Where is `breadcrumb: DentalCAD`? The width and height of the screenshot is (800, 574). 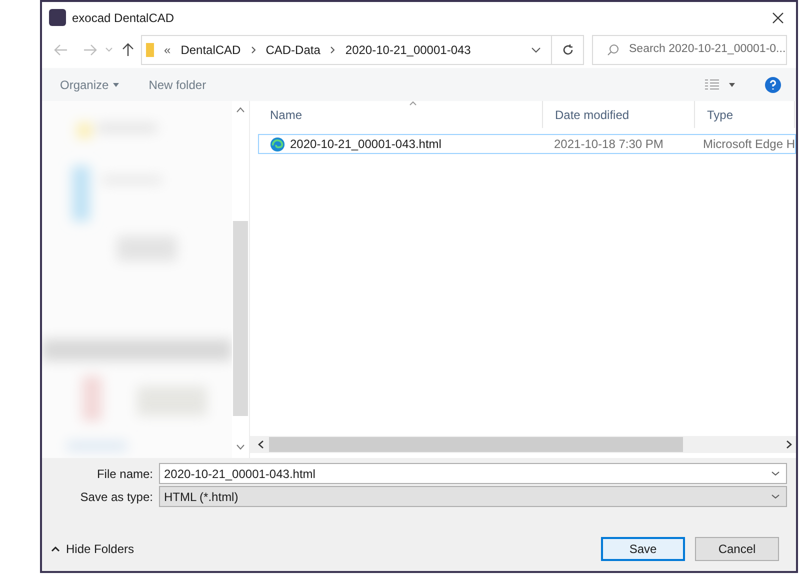 breadcrumb: DentalCAD is located at coordinates (210, 50).